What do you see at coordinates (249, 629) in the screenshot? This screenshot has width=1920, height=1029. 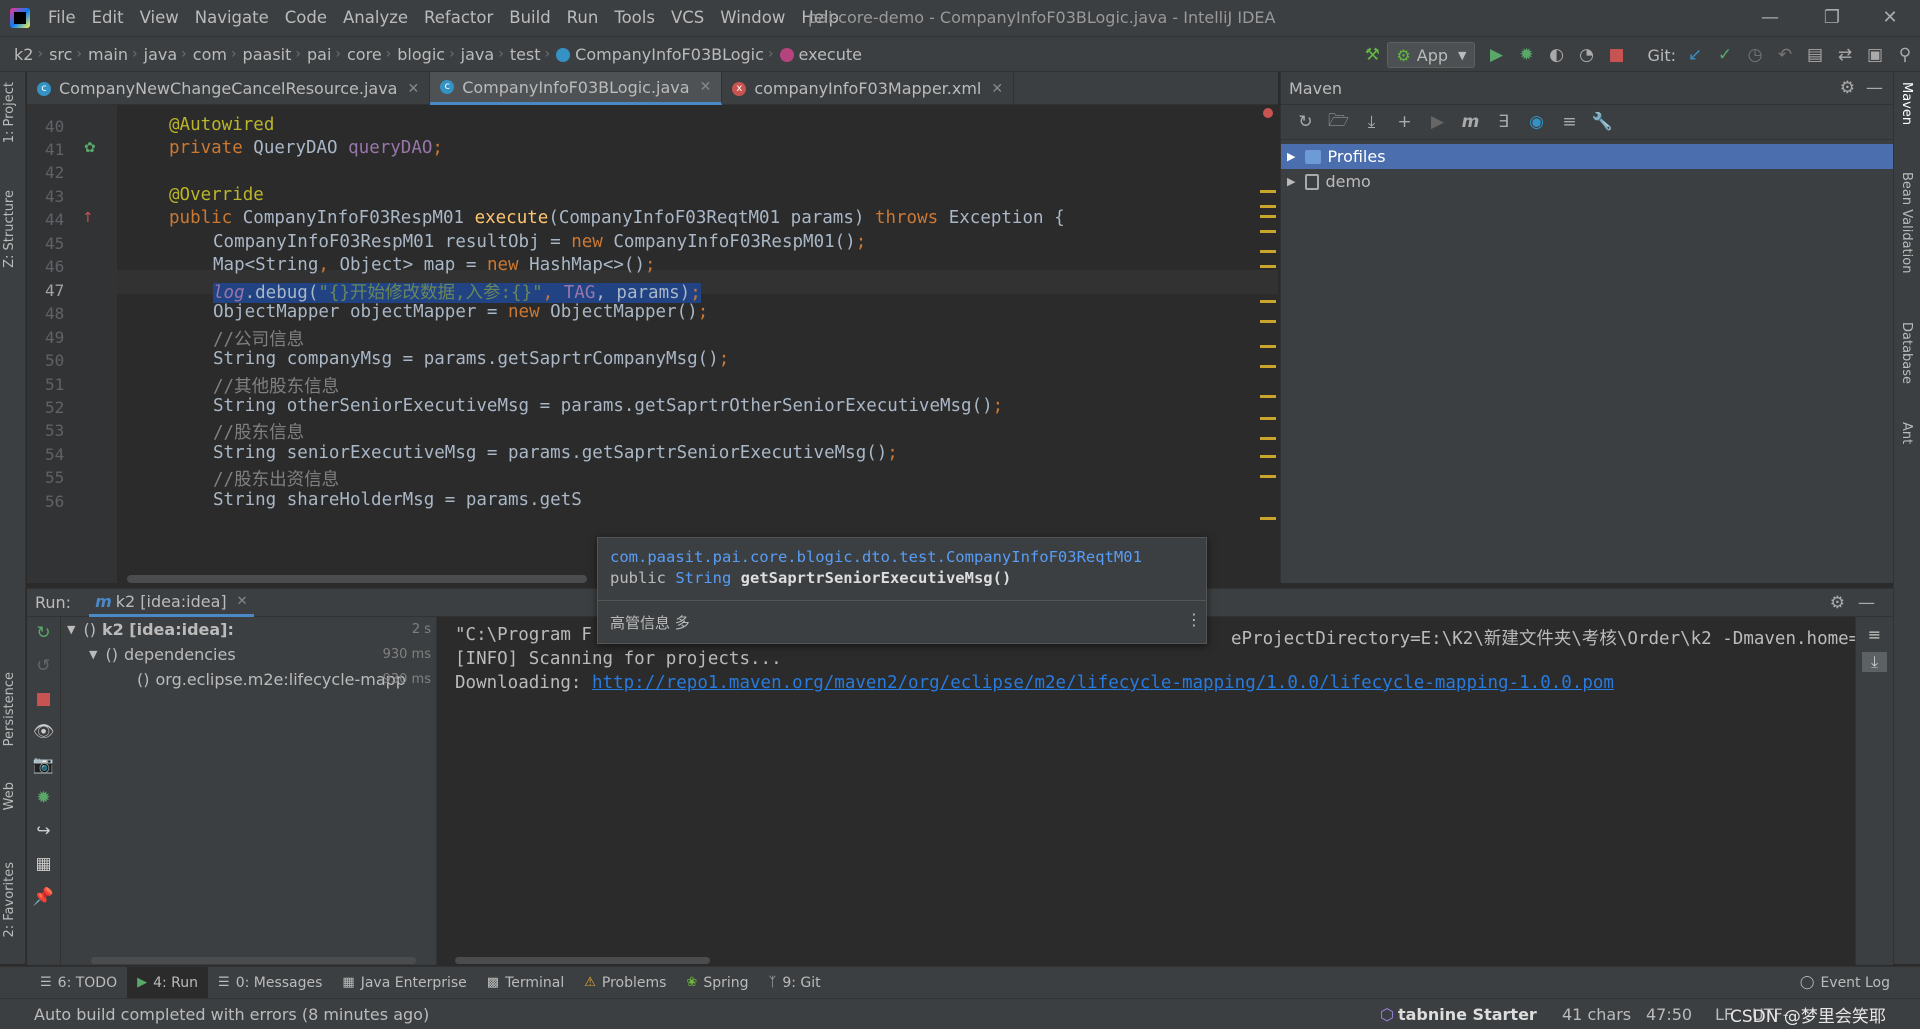 I see `tree-row-k2: ▼ () k2 [idea:idea]: 2 s` at bounding box center [249, 629].